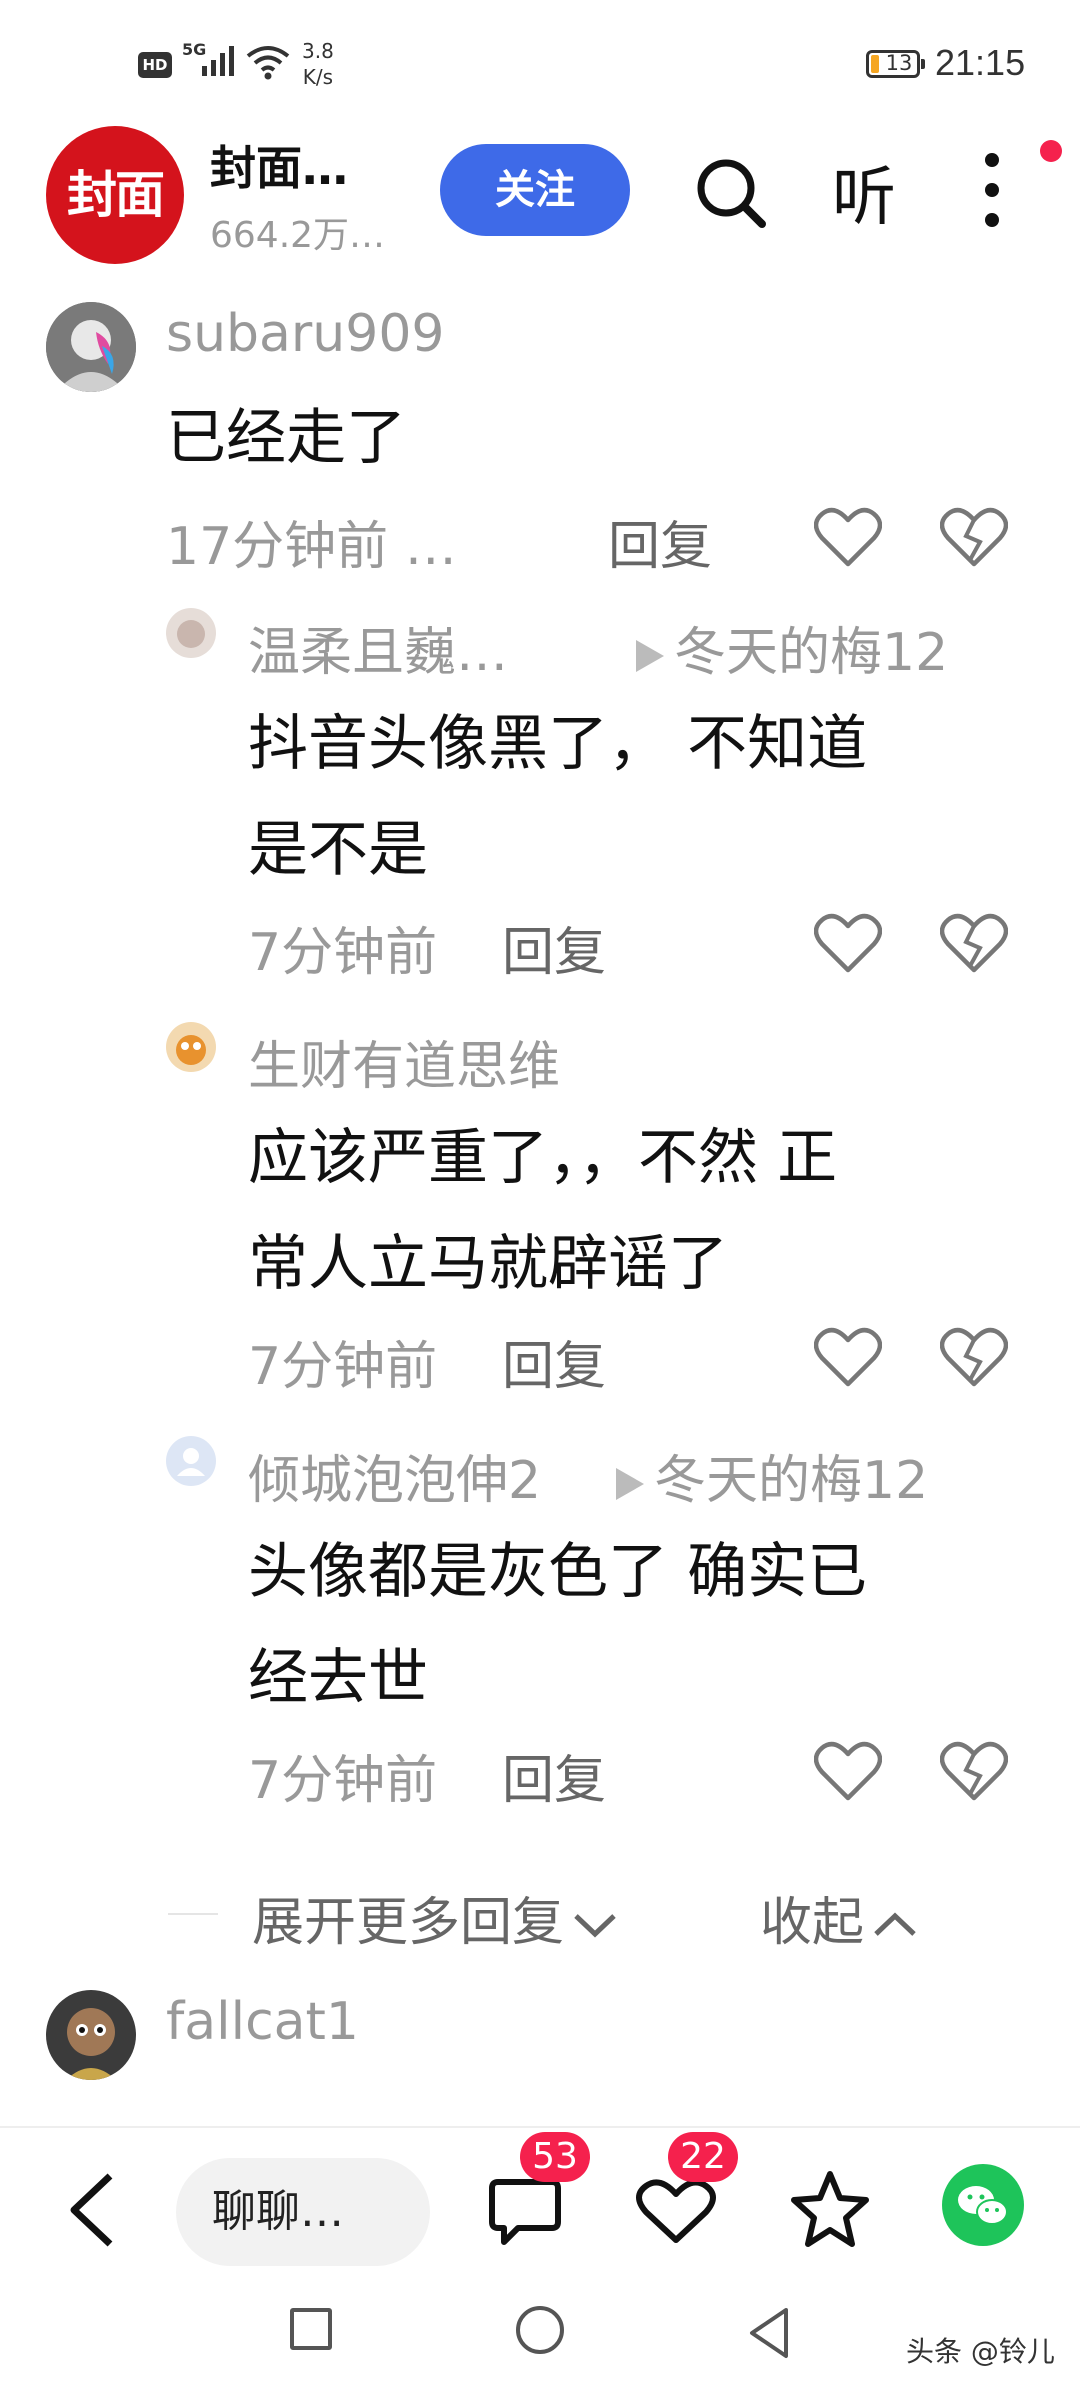 This screenshot has height=2400, width=1080. Describe the element at coordinates (155, 65) in the screenshot. I see `hd-indicator: HD` at that location.